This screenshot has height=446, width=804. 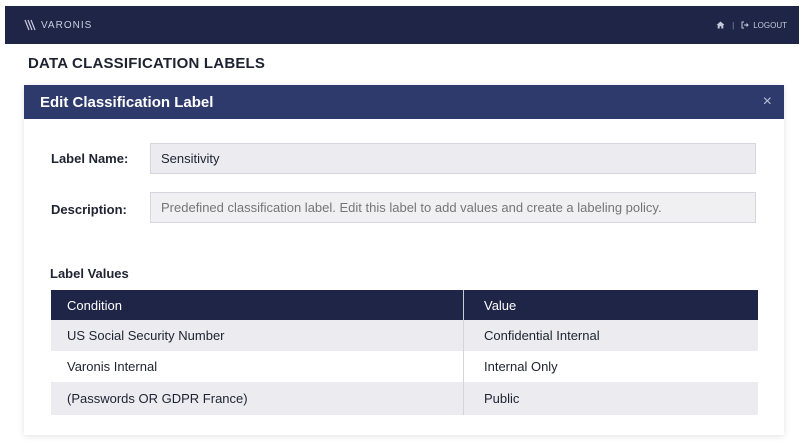 I want to click on logout-icon, so click(x=745, y=25).